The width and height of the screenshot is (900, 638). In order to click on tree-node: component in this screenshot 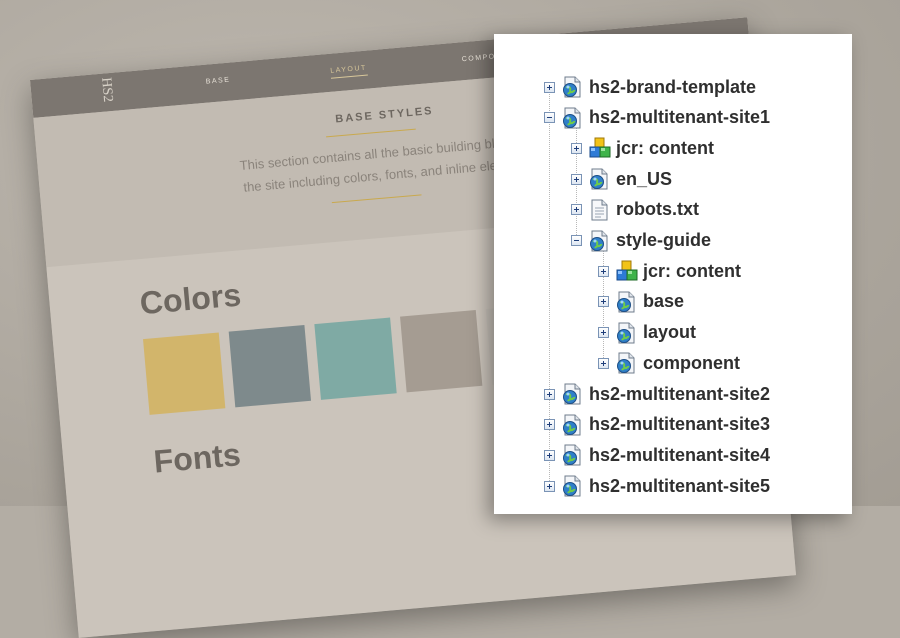, I will do `click(669, 363)`.